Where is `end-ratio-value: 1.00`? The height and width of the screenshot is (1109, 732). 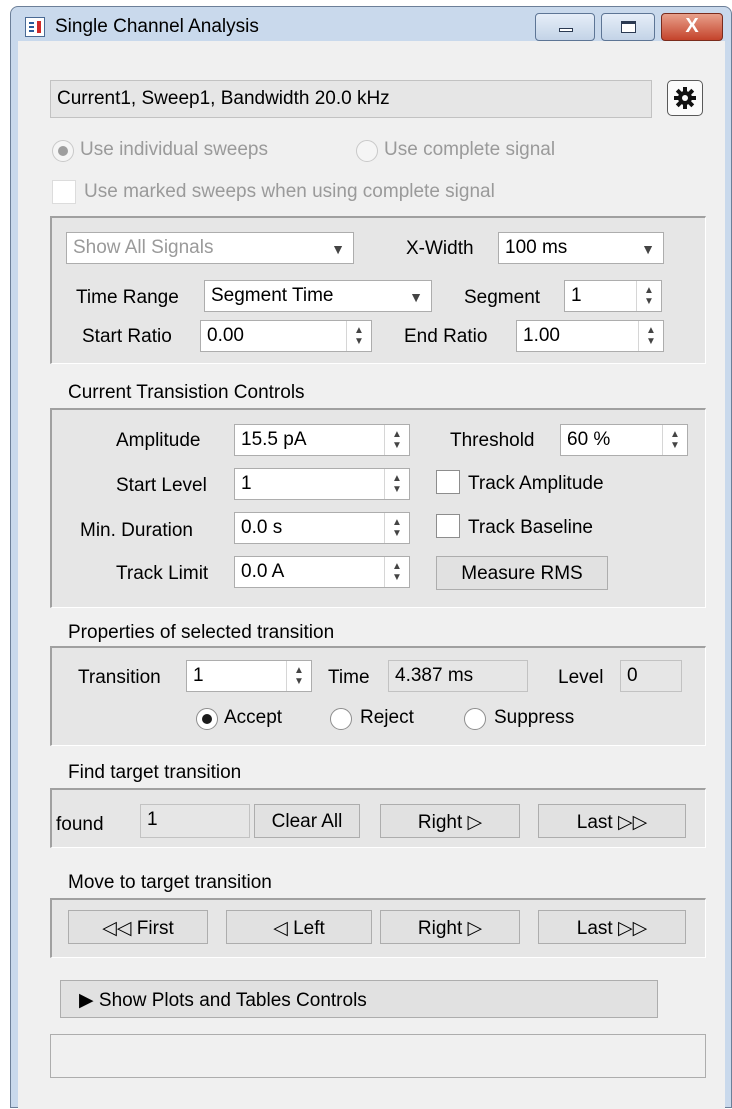
end-ratio-value: 1.00 is located at coordinates (541, 335).